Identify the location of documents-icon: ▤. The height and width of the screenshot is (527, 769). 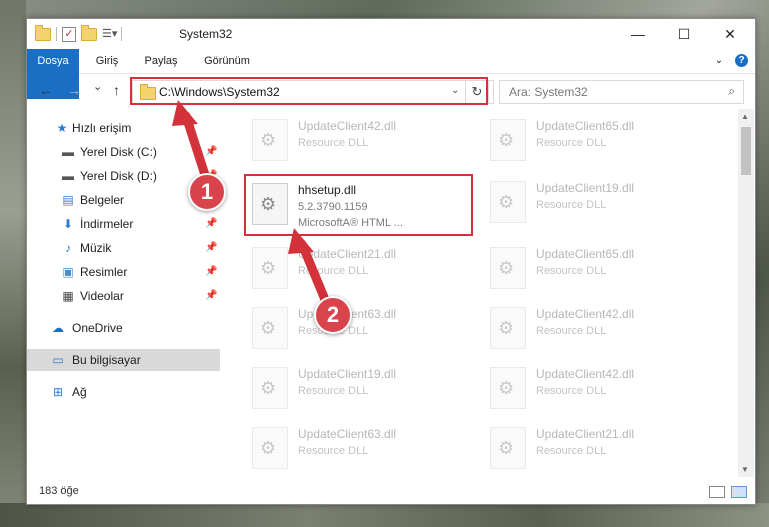
(68, 200).